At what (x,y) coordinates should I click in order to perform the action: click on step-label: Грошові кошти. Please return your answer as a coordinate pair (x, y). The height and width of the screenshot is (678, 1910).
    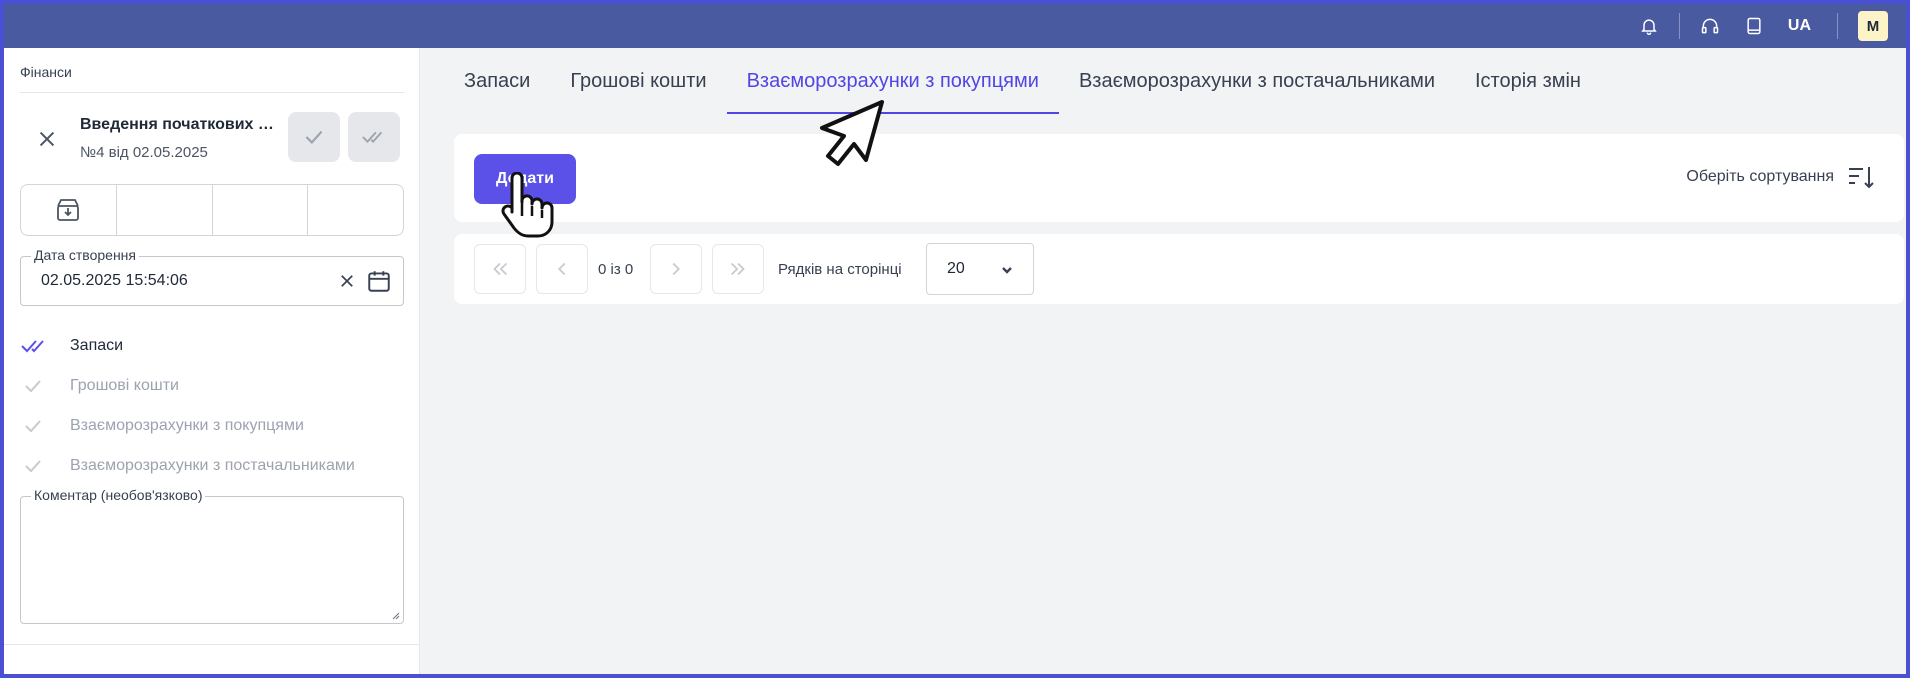
    Looking at the image, I should click on (124, 385).